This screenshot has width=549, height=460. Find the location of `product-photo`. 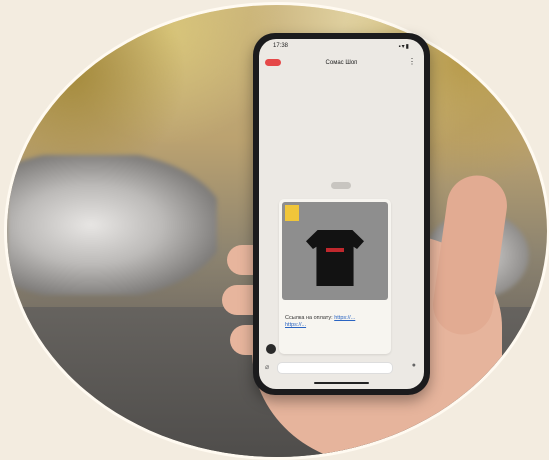

product-photo is located at coordinates (335, 251).